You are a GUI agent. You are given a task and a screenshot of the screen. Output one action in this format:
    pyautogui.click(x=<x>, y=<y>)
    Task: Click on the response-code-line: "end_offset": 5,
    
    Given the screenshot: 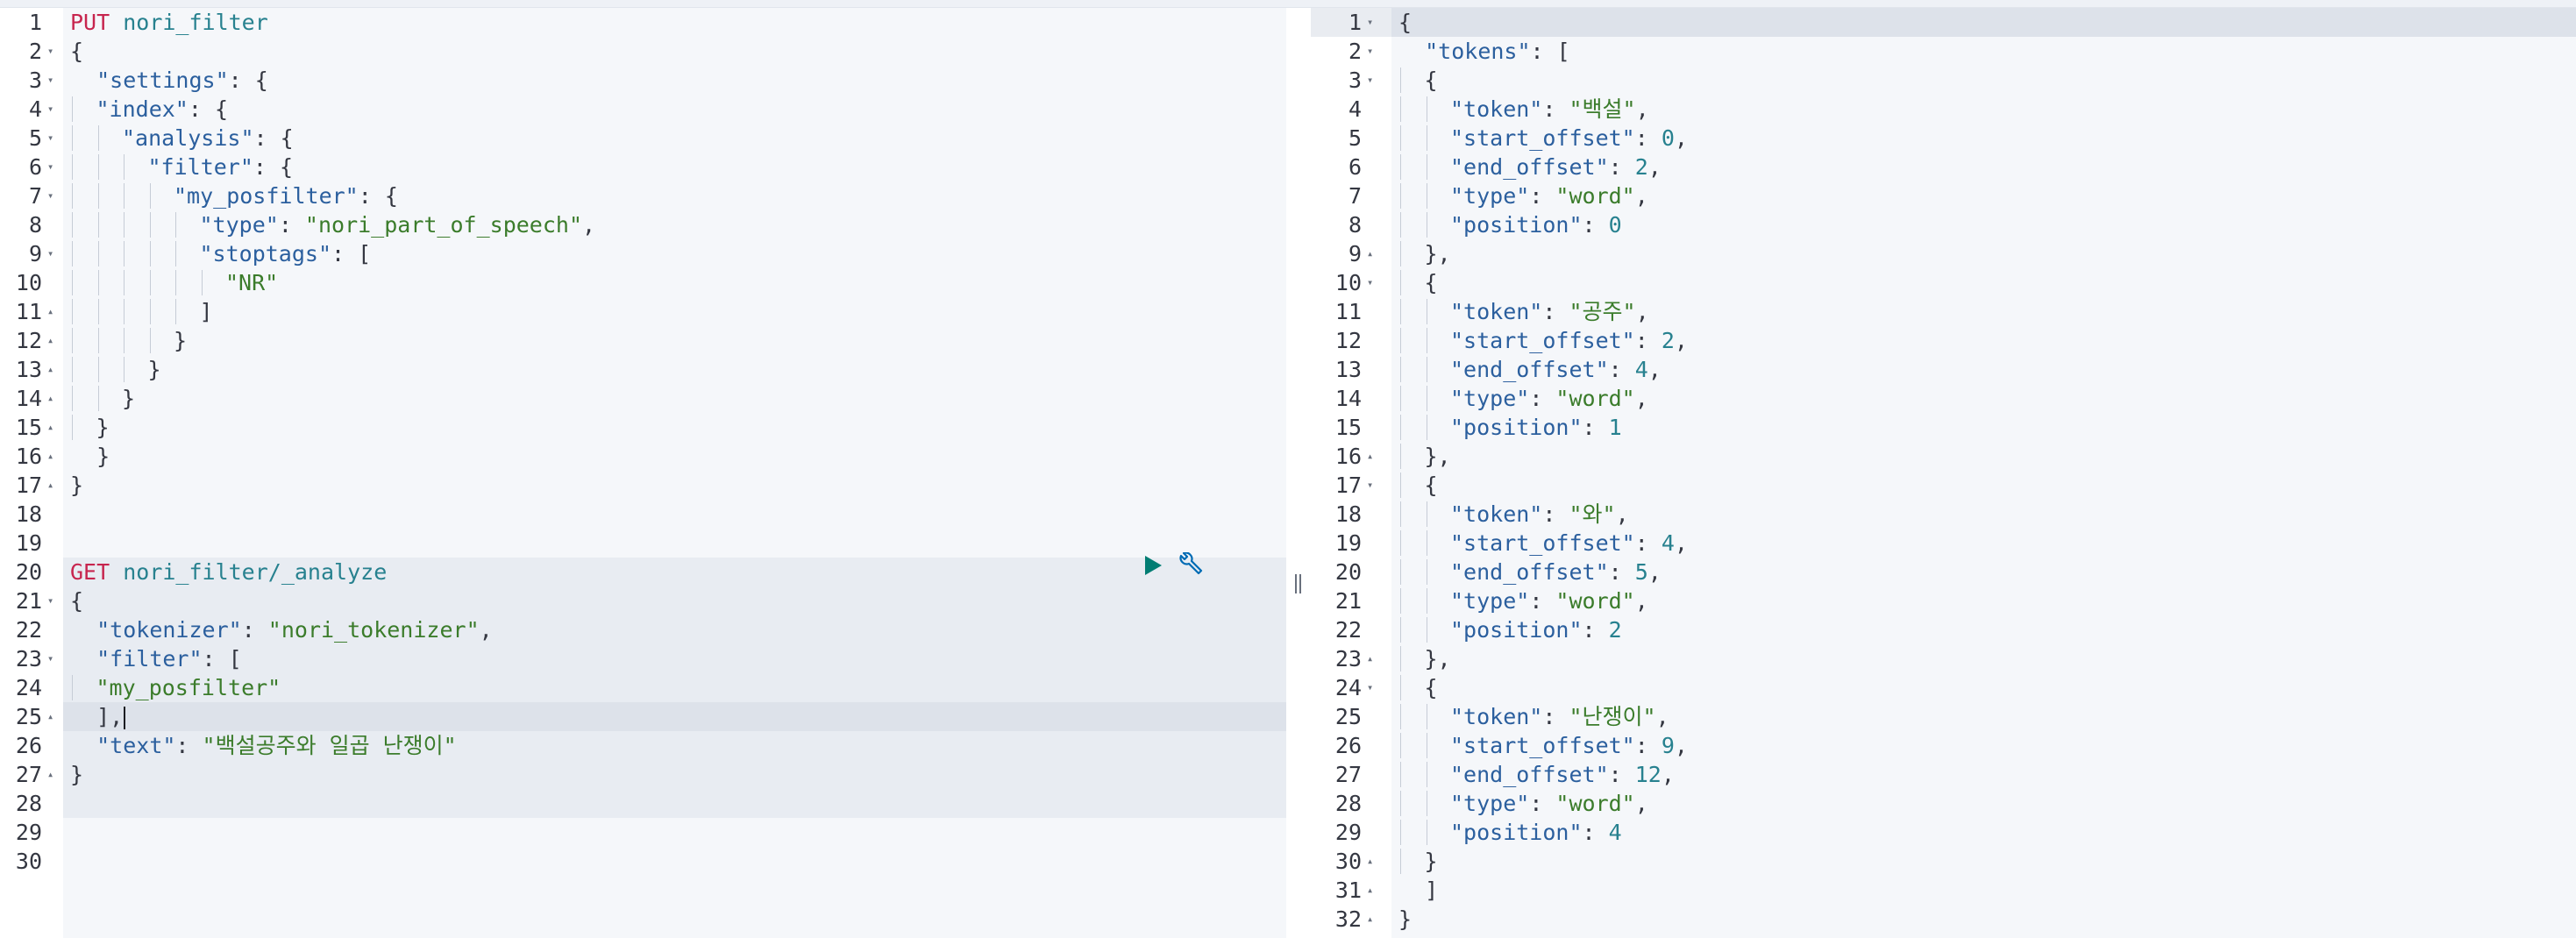 What is the action you would take?
    pyautogui.click(x=1983, y=572)
    